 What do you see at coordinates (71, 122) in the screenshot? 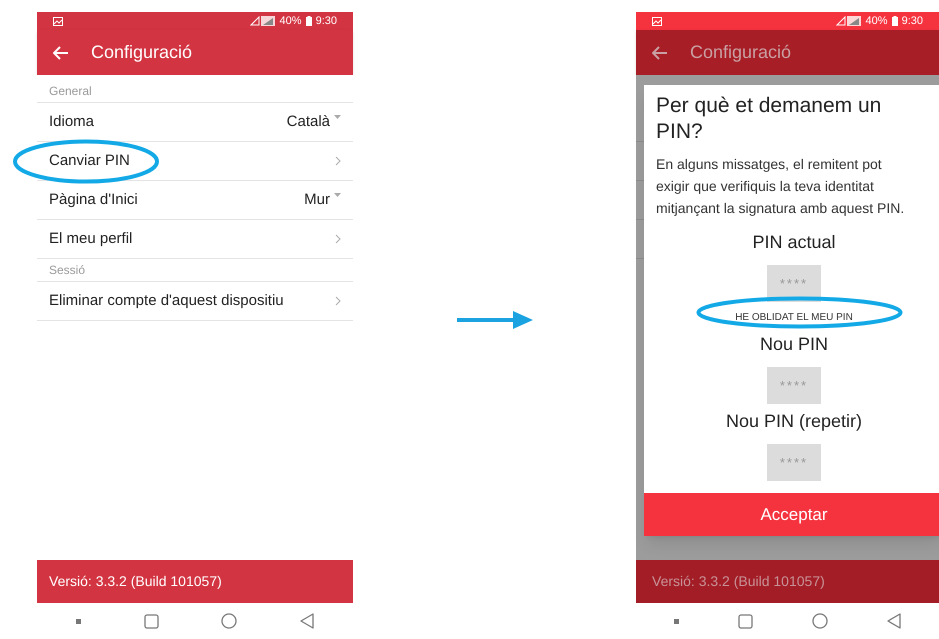
I see `row-label: Idioma` at bounding box center [71, 122].